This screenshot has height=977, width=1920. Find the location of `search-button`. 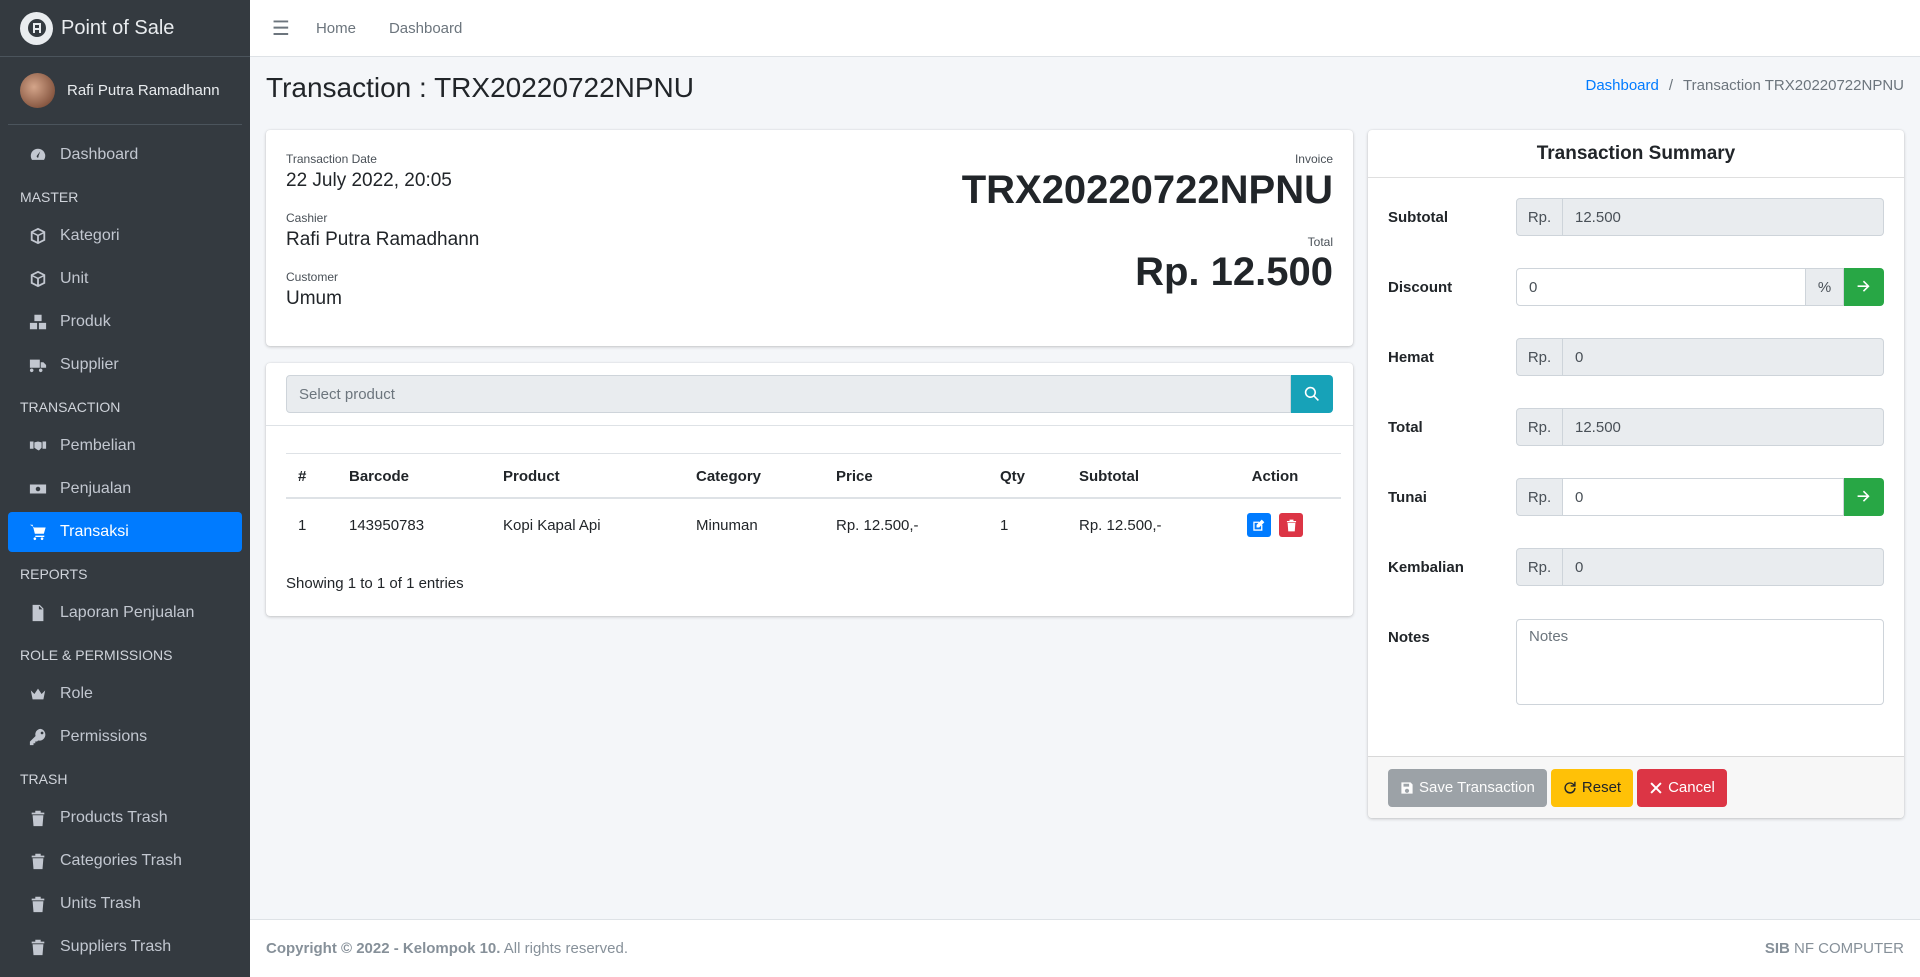

search-button is located at coordinates (1312, 394).